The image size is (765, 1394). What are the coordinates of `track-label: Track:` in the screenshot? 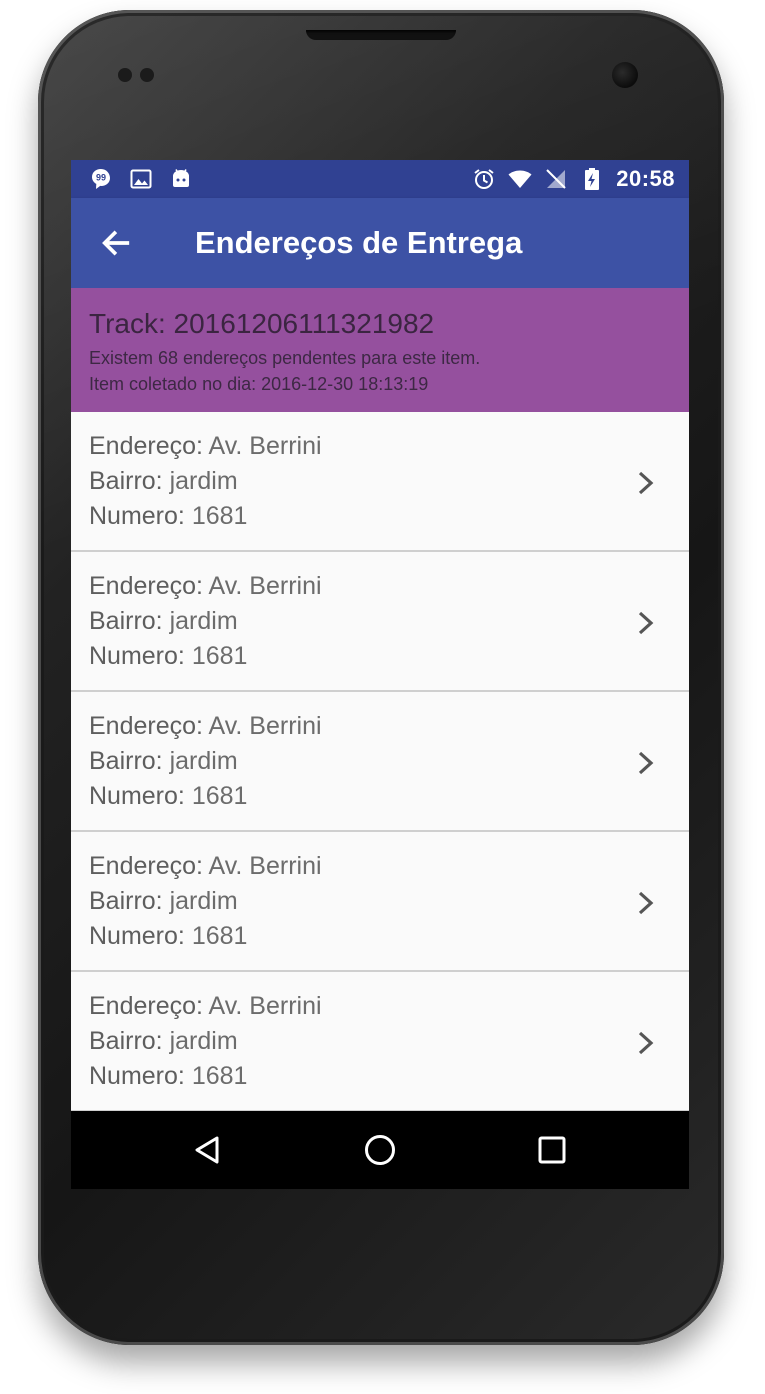 It's located at (127, 323).